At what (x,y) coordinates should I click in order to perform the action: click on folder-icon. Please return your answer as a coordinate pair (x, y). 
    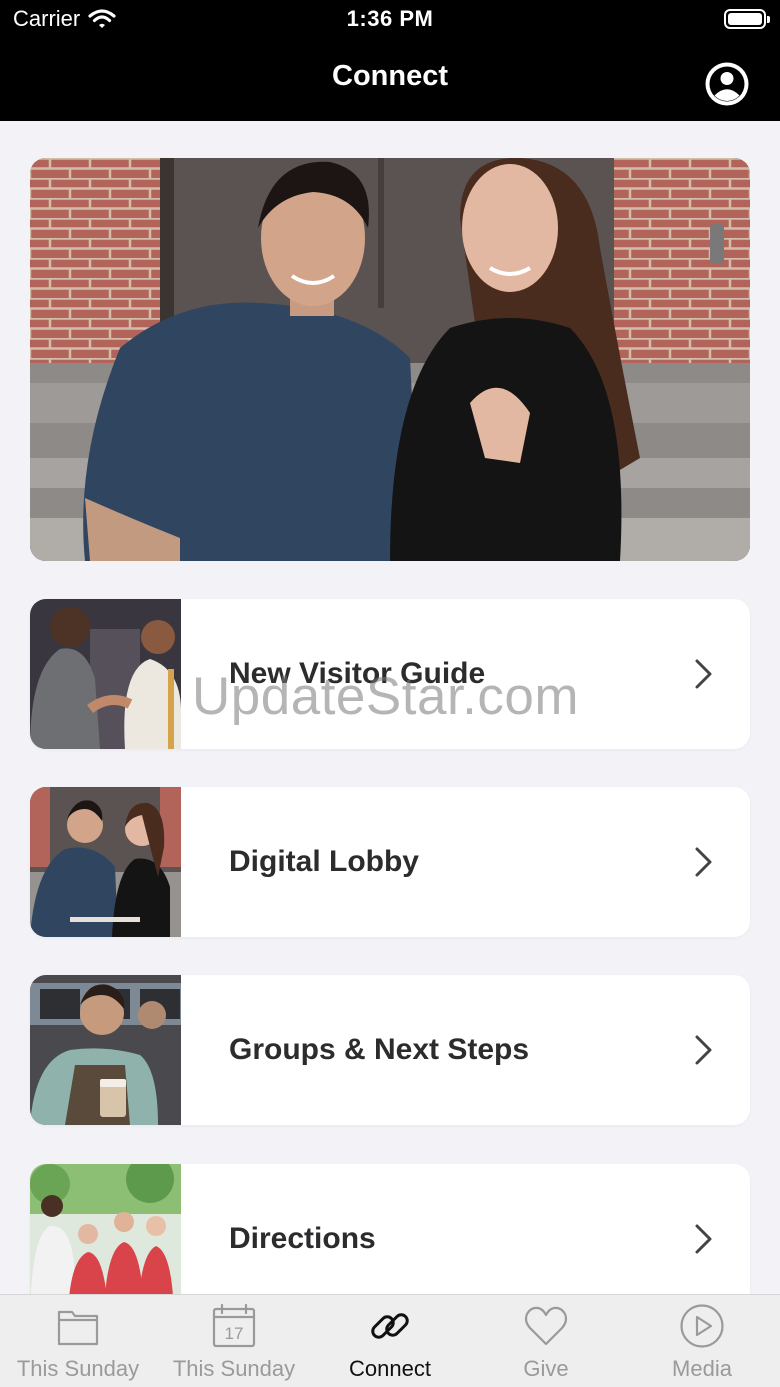
    Looking at the image, I should click on (78, 1328).